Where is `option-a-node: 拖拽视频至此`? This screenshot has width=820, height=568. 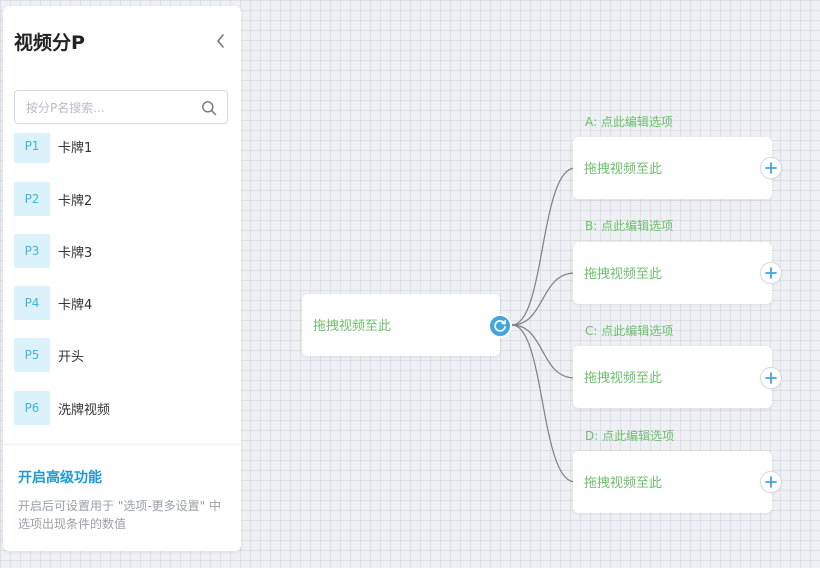 option-a-node: 拖拽视频至此 is located at coordinates (672, 168).